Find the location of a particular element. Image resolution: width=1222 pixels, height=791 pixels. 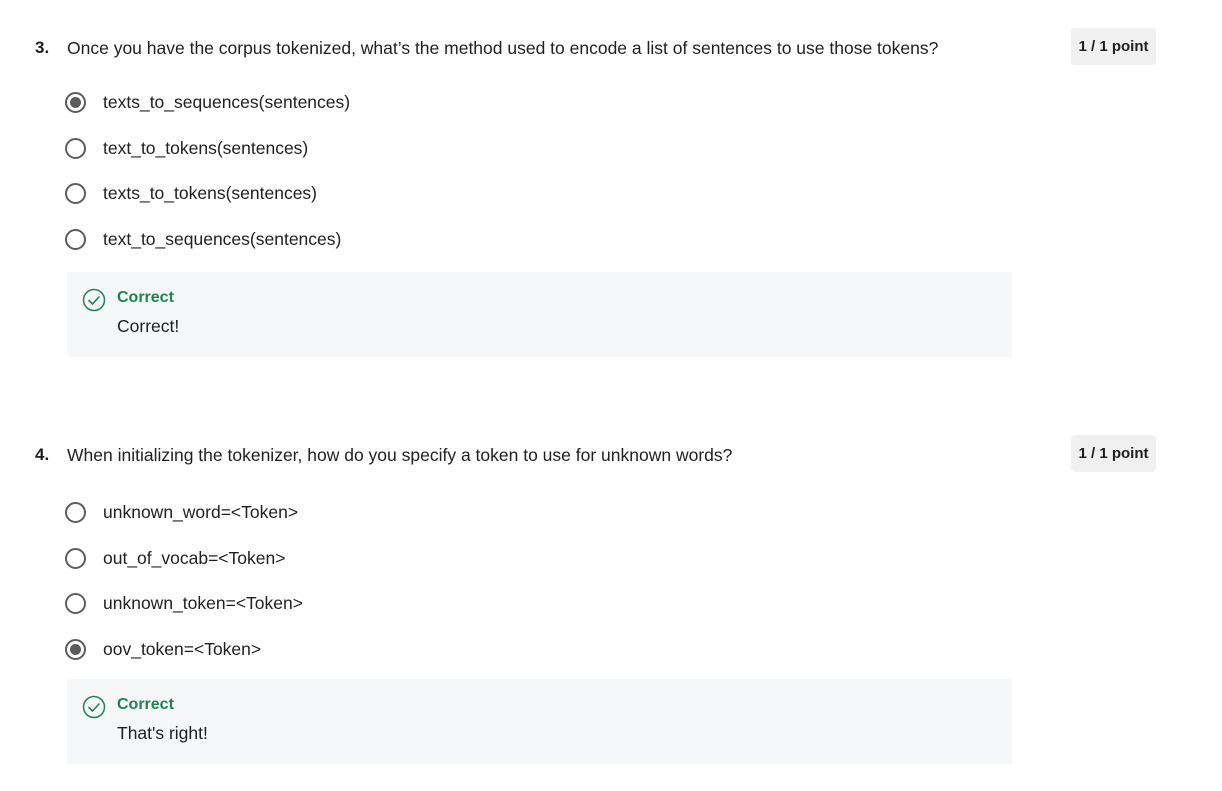

feedback-box: Correct That's right! is located at coordinates (539, 721).